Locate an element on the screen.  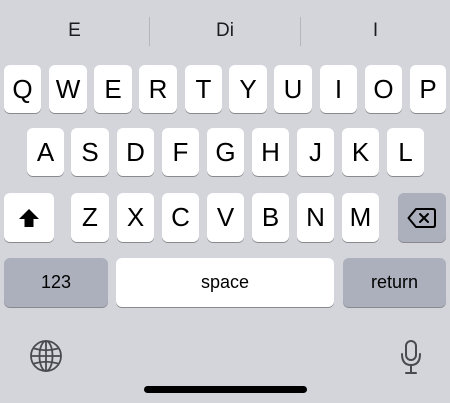
key-x: X is located at coordinates (135, 217).